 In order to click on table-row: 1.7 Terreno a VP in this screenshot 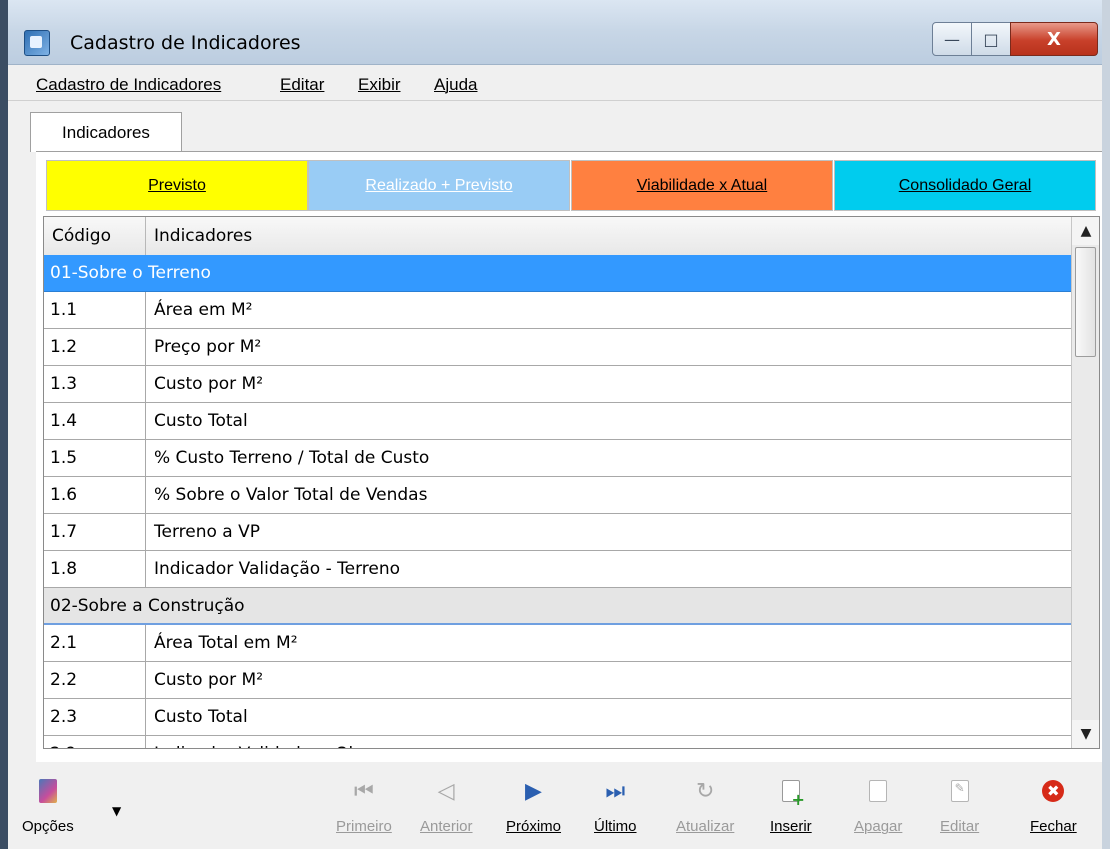, I will do `click(557, 532)`.